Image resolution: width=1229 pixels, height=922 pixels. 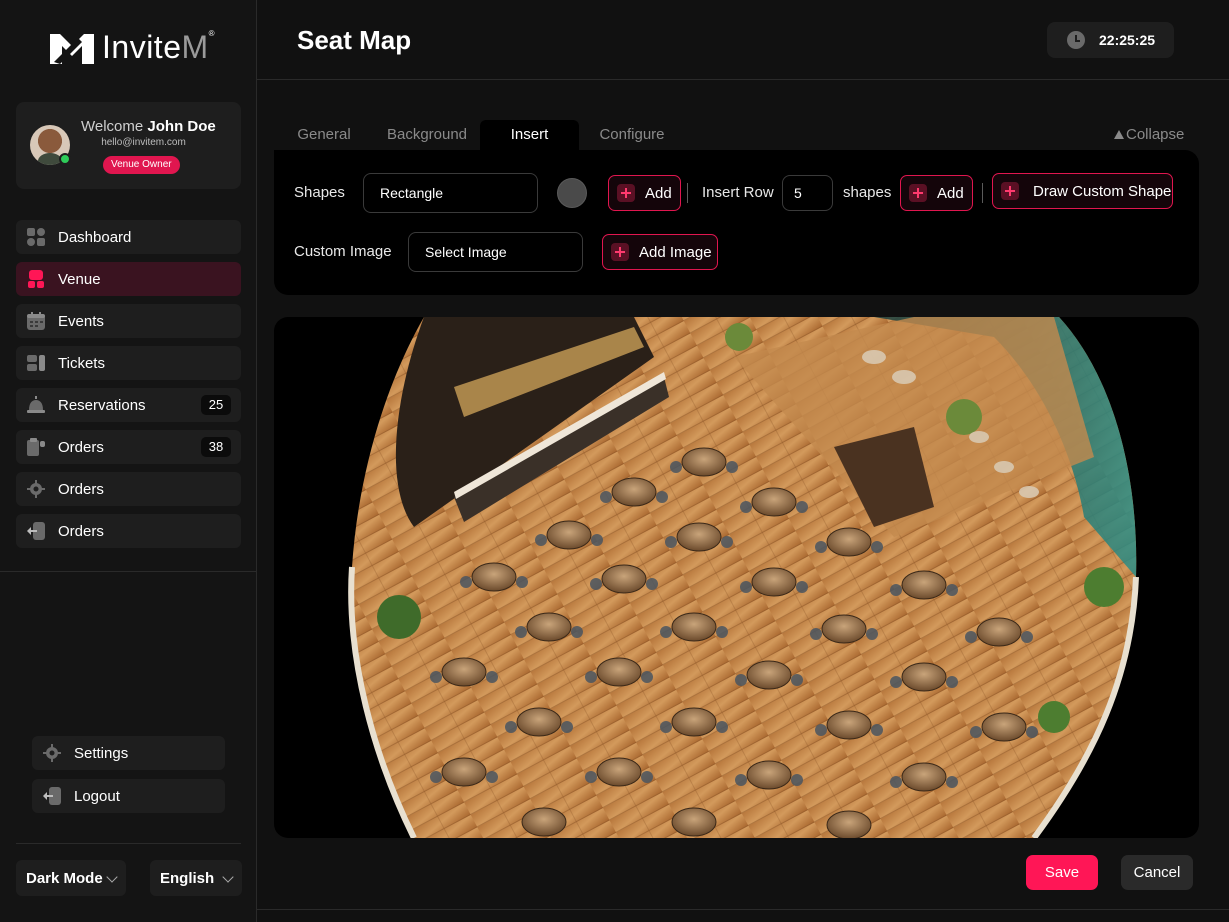 What do you see at coordinates (743, 40) in the screenshot?
I see `topbar: Seat Map 22:25:25` at bounding box center [743, 40].